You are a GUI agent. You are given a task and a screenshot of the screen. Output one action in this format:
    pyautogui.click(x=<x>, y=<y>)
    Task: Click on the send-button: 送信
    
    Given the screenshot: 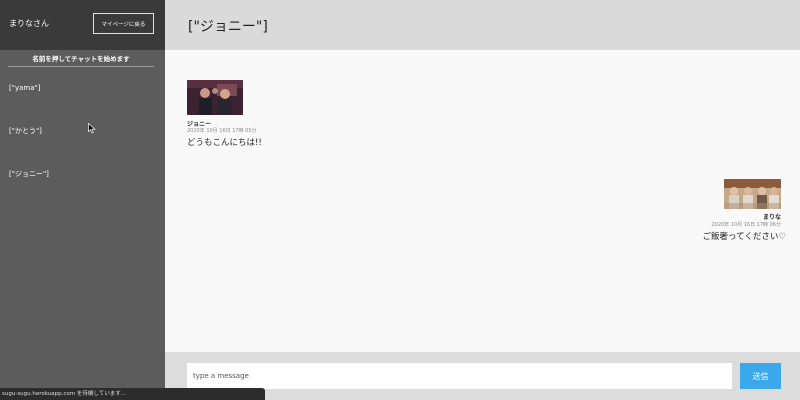 What is the action you would take?
    pyautogui.click(x=760, y=376)
    